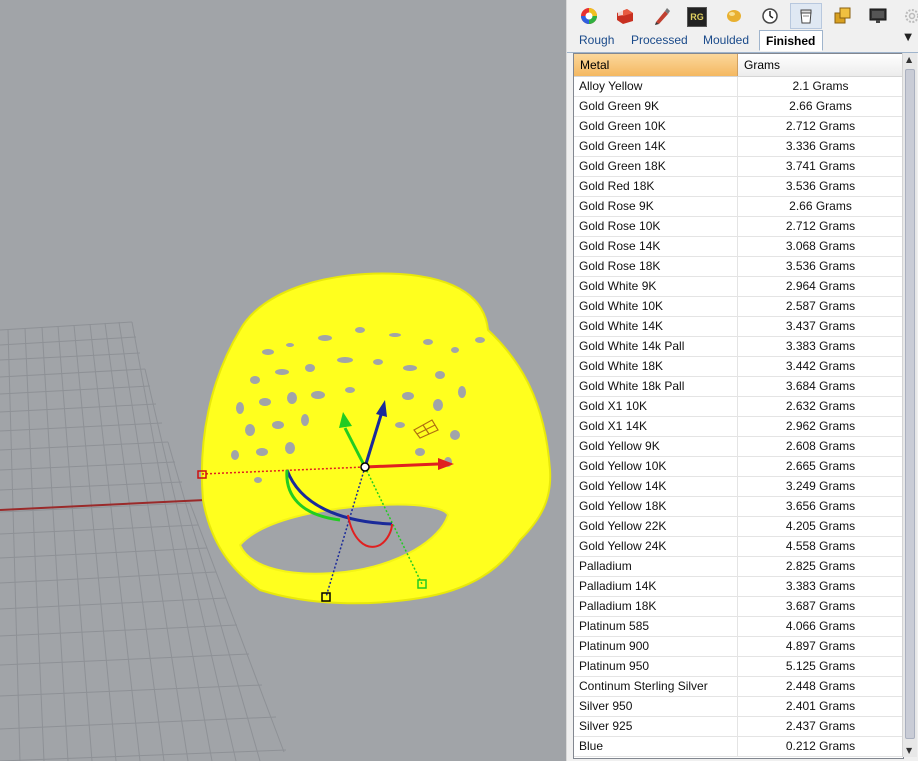 Image resolution: width=918 pixels, height=761 pixels. Describe the element at coordinates (820, 746) in the screenshot. I see `grams-cell: 0.212 Grams` at that location.